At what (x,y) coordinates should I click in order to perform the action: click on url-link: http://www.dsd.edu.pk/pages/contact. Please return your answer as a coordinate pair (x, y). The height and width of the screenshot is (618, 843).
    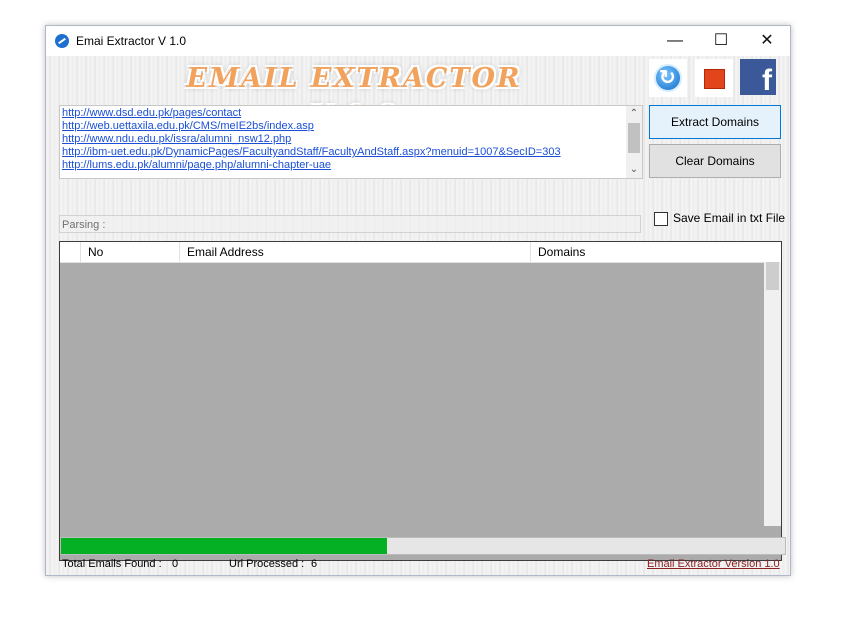
    Looking at the image, I should click on (311, 113).